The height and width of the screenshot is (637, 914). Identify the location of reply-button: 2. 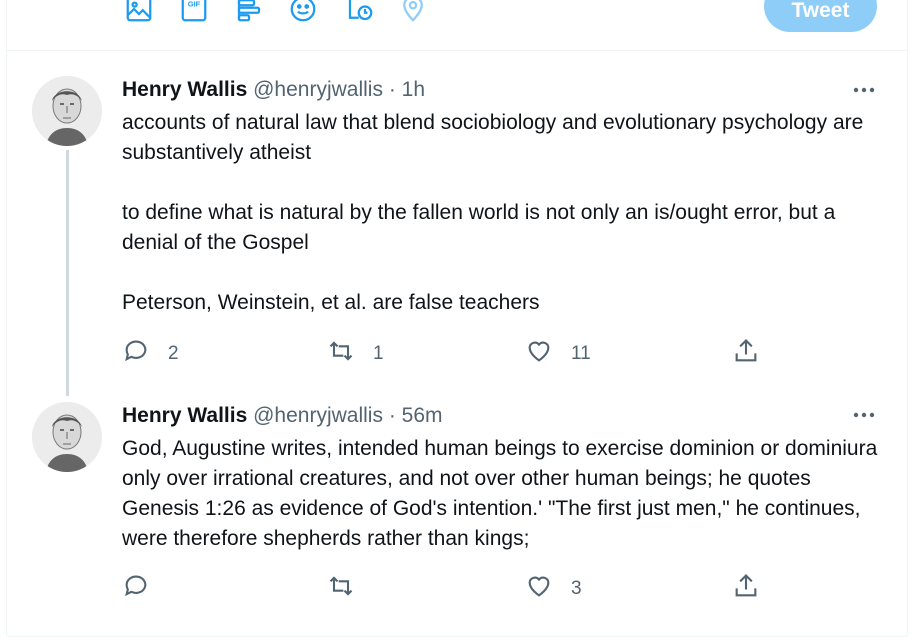
(150, 354).